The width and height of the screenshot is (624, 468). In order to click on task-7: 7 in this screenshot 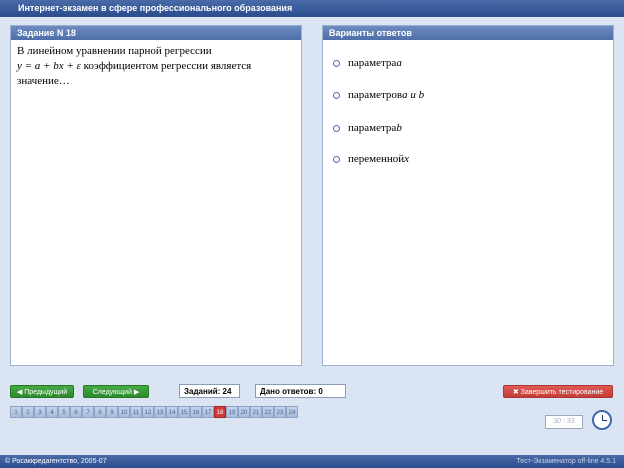, I will do `click(88, 412)`.